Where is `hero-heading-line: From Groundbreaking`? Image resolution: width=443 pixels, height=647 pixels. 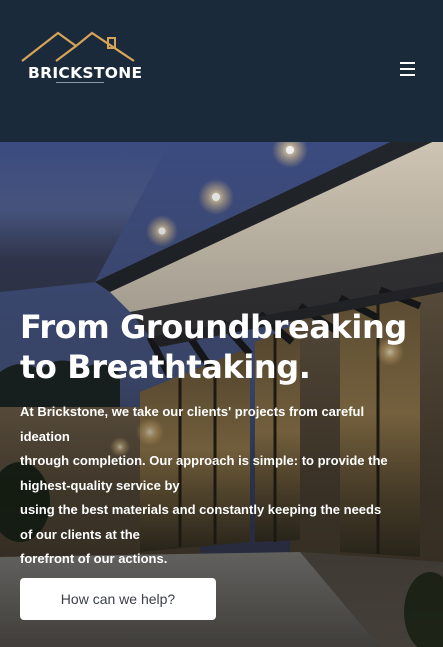 hero-heading-line: From Groundbreaking is located at coordinates (213, 327).